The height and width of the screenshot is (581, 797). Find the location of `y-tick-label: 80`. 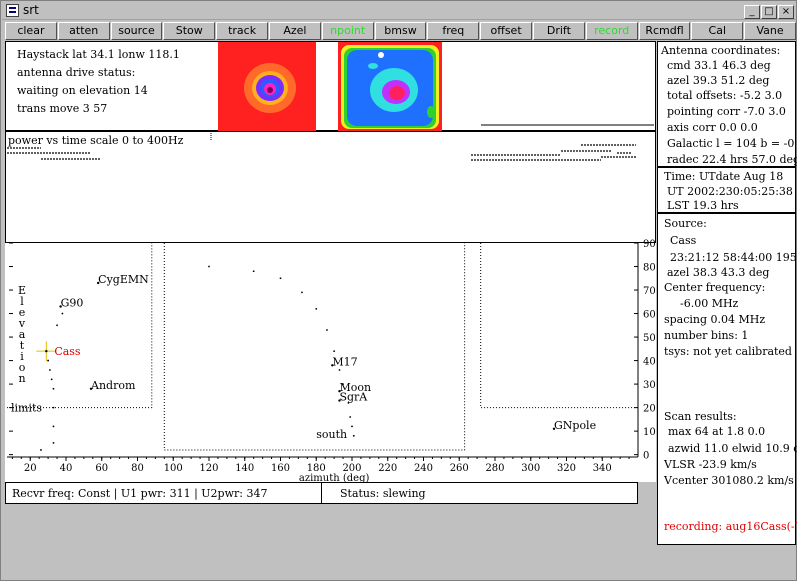

y-tick-label: 80 is located at coordinates (649, 268).